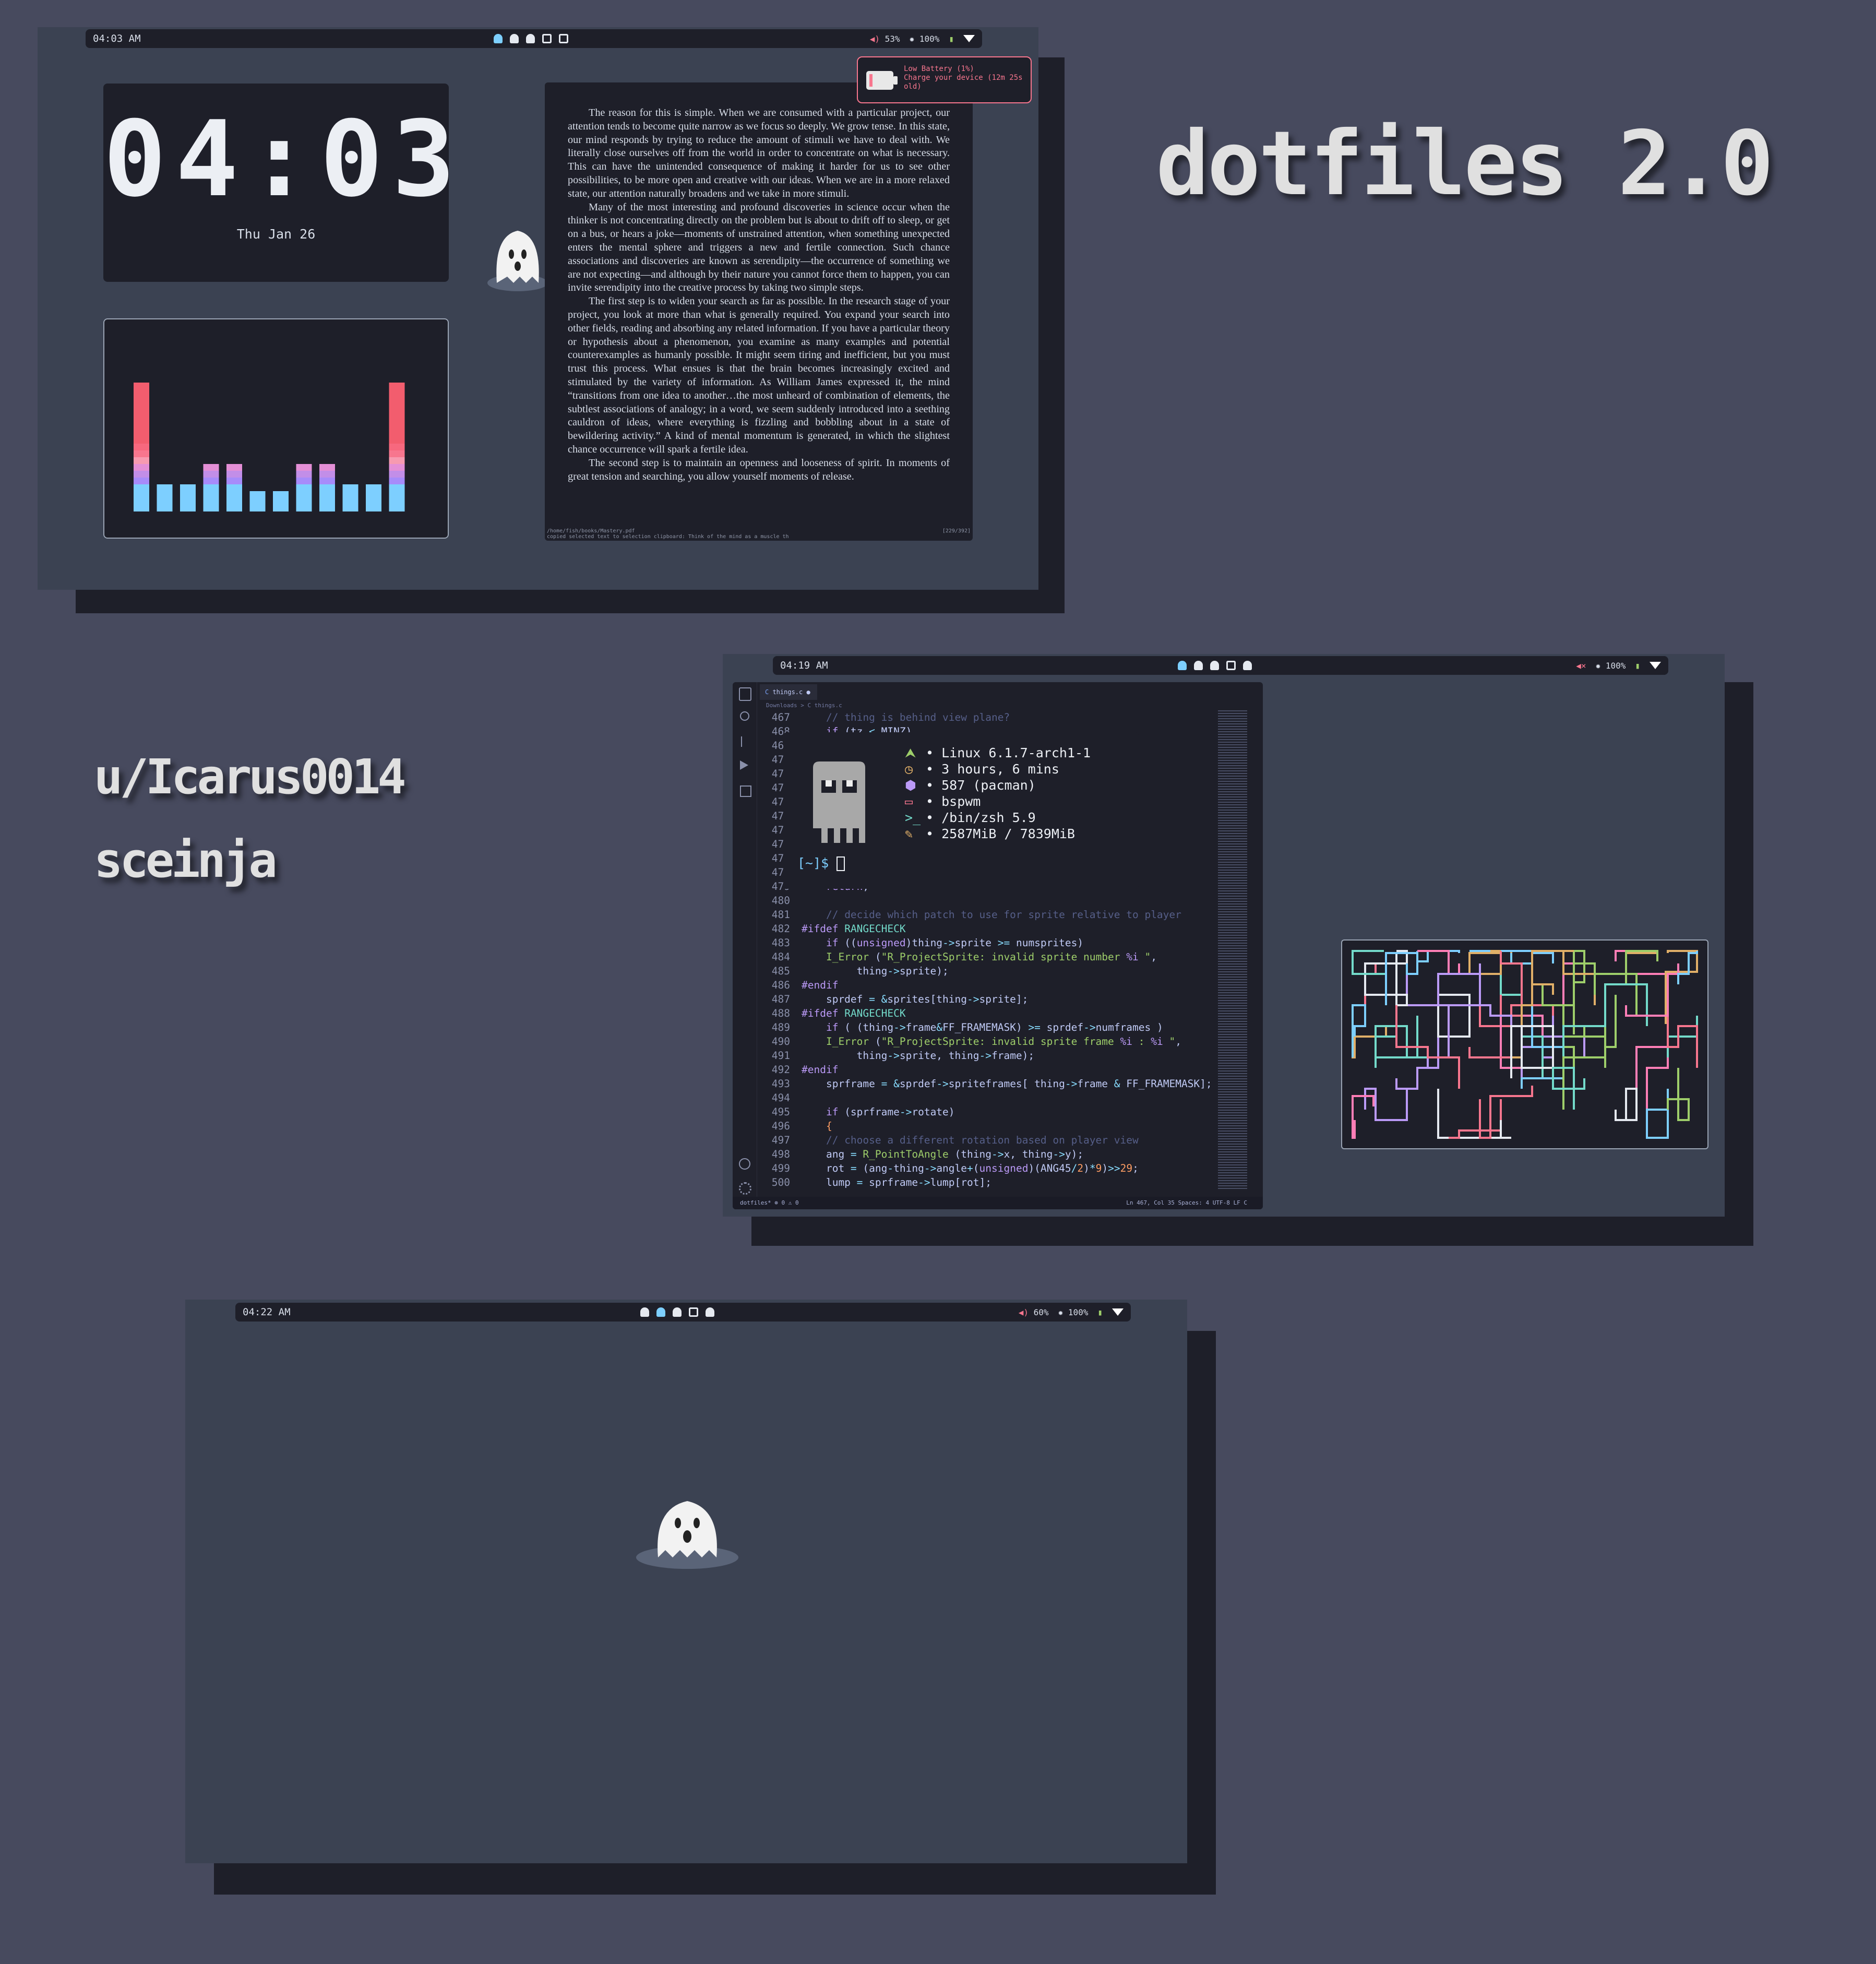 This screenshot has height=1964, width=1876. Describe the element at coordinates (788, 692) in the screenshot. I see `tab-things-c: C things.c ●` at that location.